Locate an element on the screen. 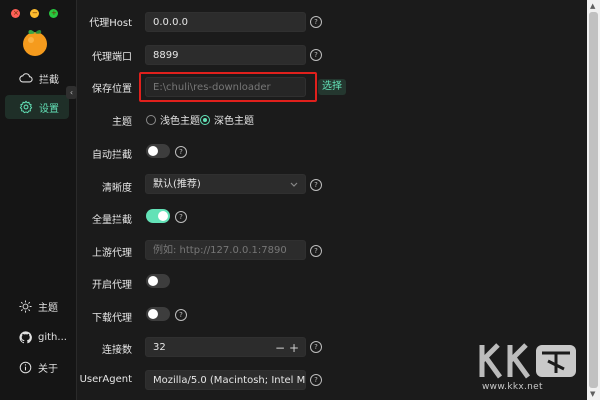 The image size is (600, 400). maximize-window-button: + is located at coordinates (53, 13).